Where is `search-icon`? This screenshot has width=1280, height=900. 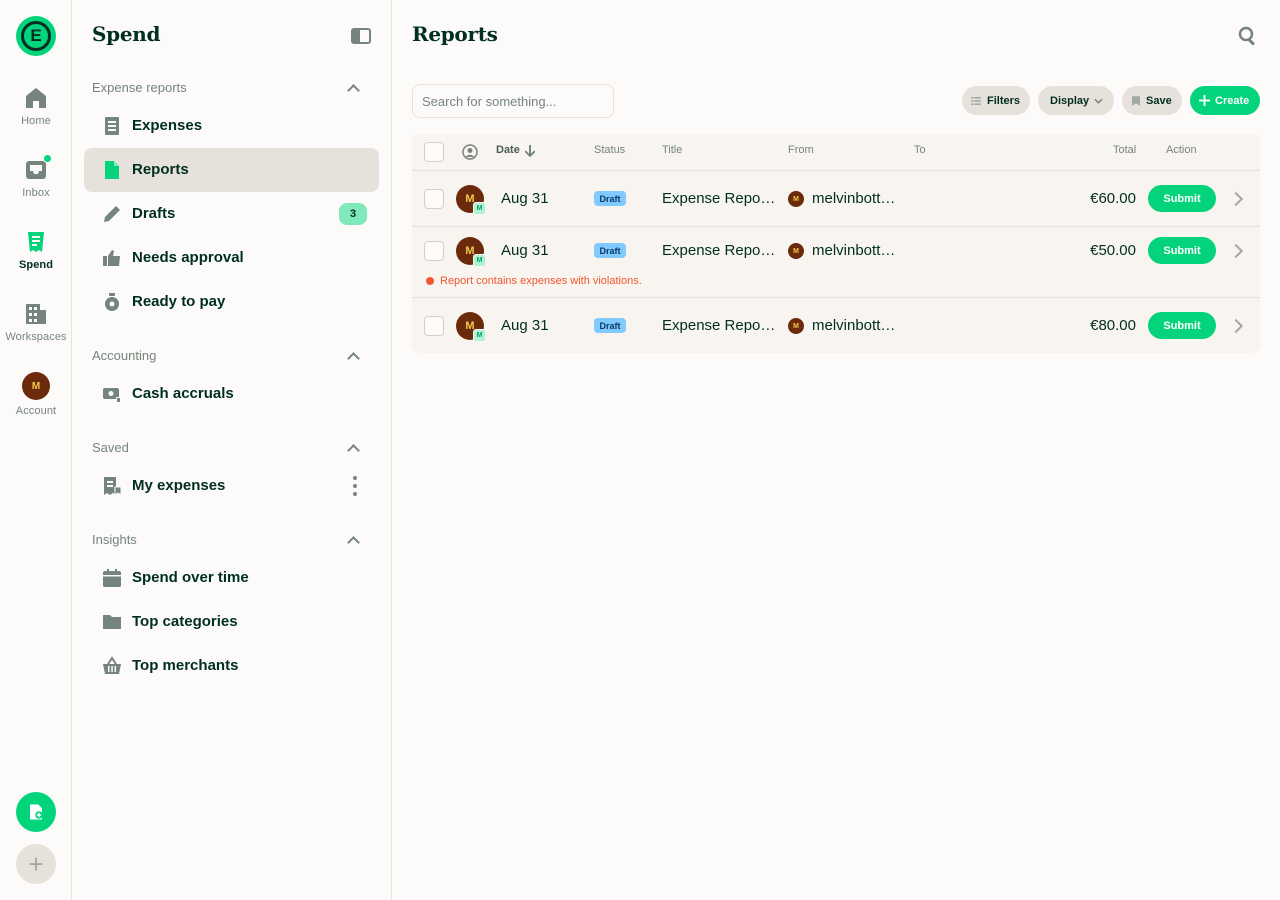
search-icon is located at coordinates (1248, 36).